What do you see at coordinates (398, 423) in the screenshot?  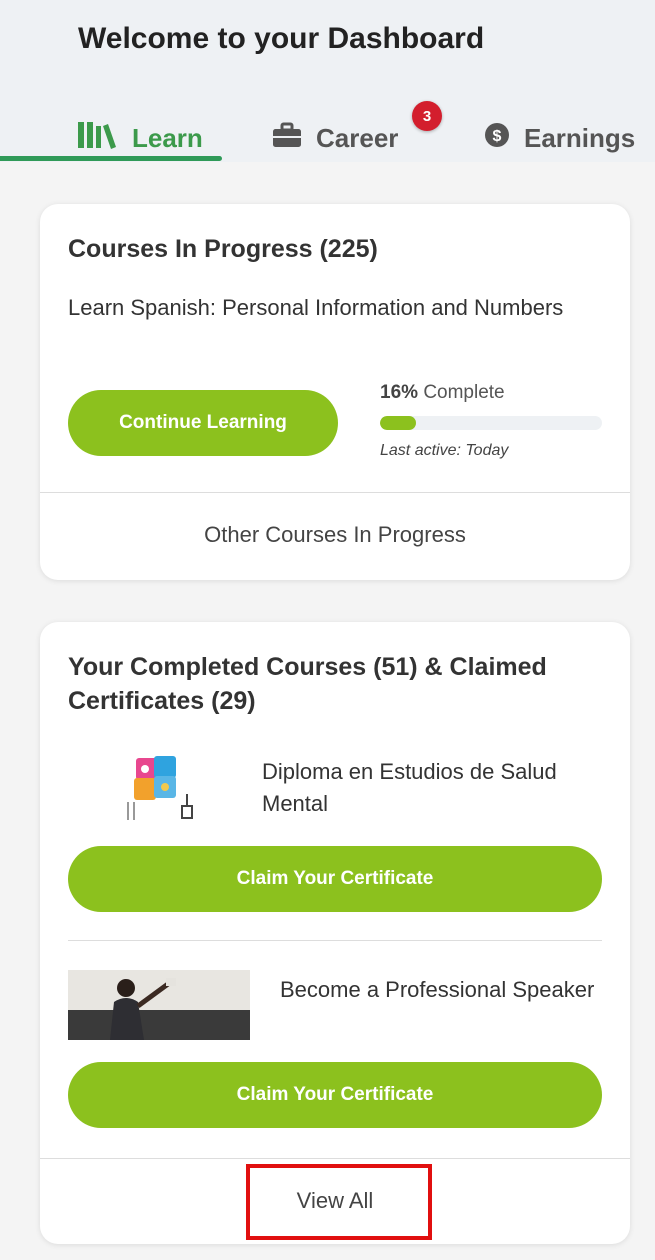 I see `progress-bar-fill` at bounding box center [398, 423].